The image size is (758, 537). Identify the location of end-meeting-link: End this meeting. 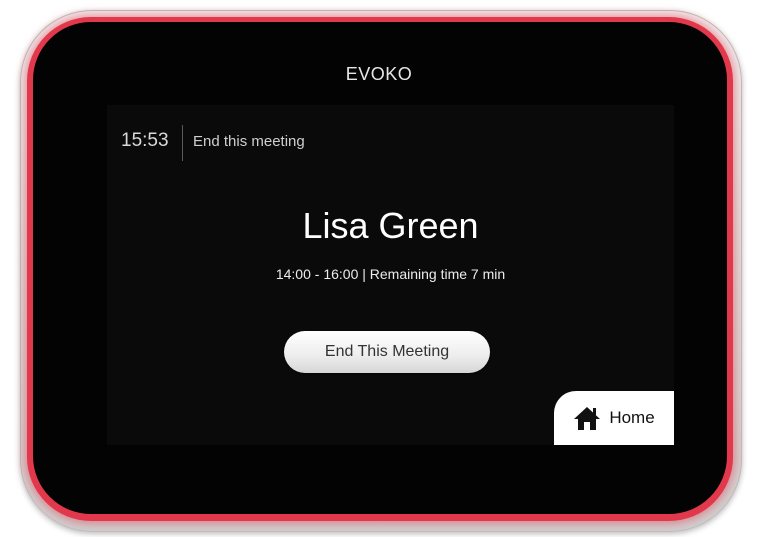
(249, 141).